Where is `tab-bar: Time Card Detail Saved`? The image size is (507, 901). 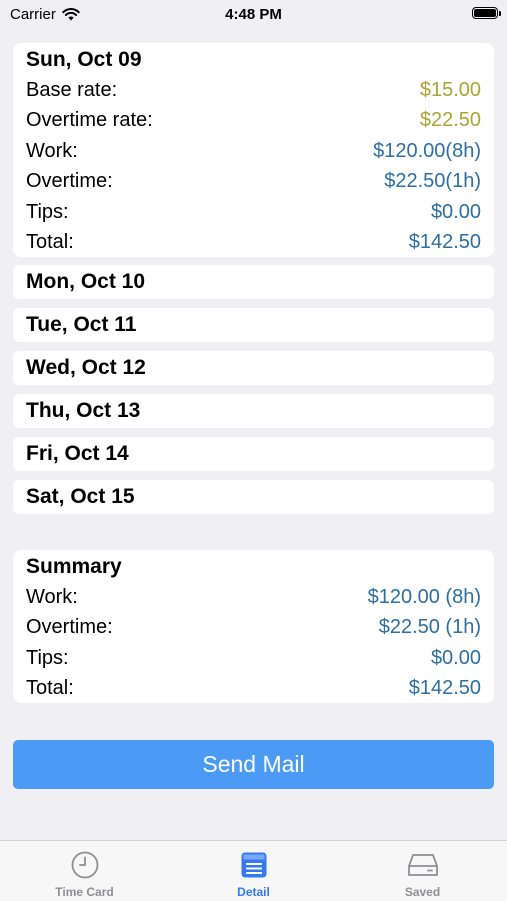
tab-bar: Time Card Detail Saved is located at coordinates (253, 870).